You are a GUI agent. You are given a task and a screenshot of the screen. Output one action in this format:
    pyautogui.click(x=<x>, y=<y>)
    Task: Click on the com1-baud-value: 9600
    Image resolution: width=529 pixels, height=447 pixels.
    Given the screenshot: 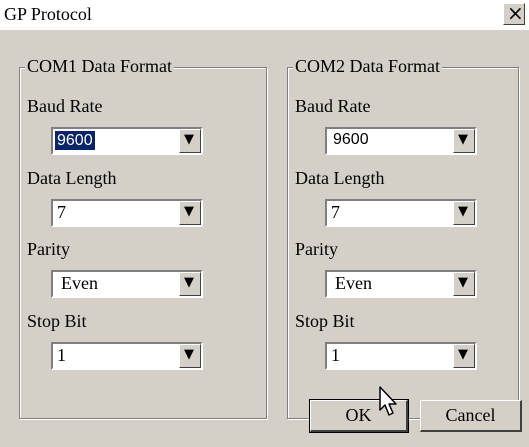 What is the action you would take?
    pyautogui.click(x=75, y=140)
    